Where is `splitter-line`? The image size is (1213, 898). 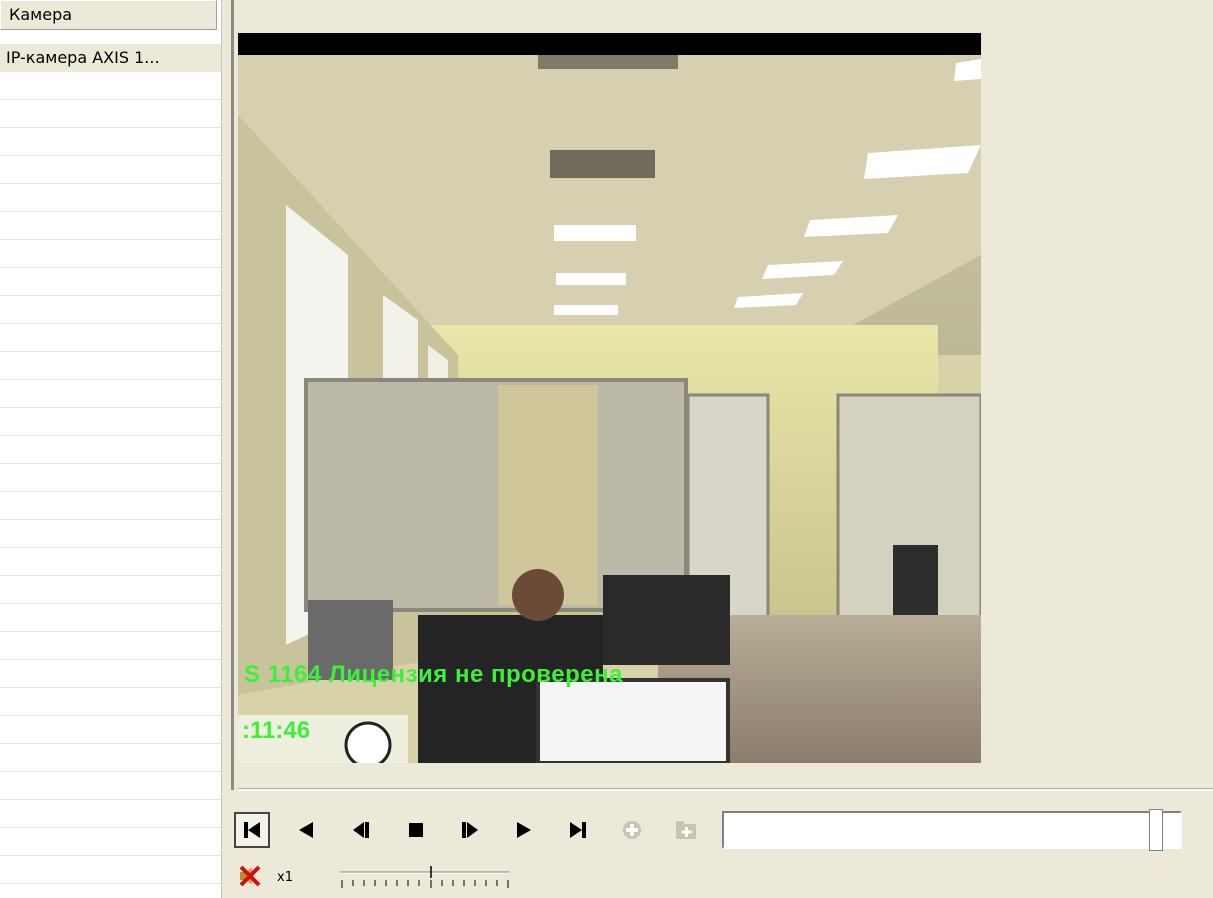 splitter-line is located at coordinates (232, 395).